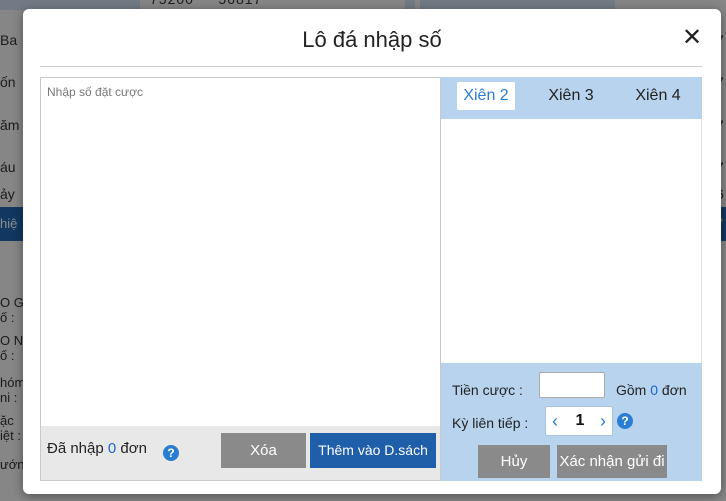 This screenshot has height=501, width=726. What do you see at coordinates (373, 450) in the screenshot?
I see `add-to-list-button: Thêm vào D.sách` at bounding box center [373, 450].